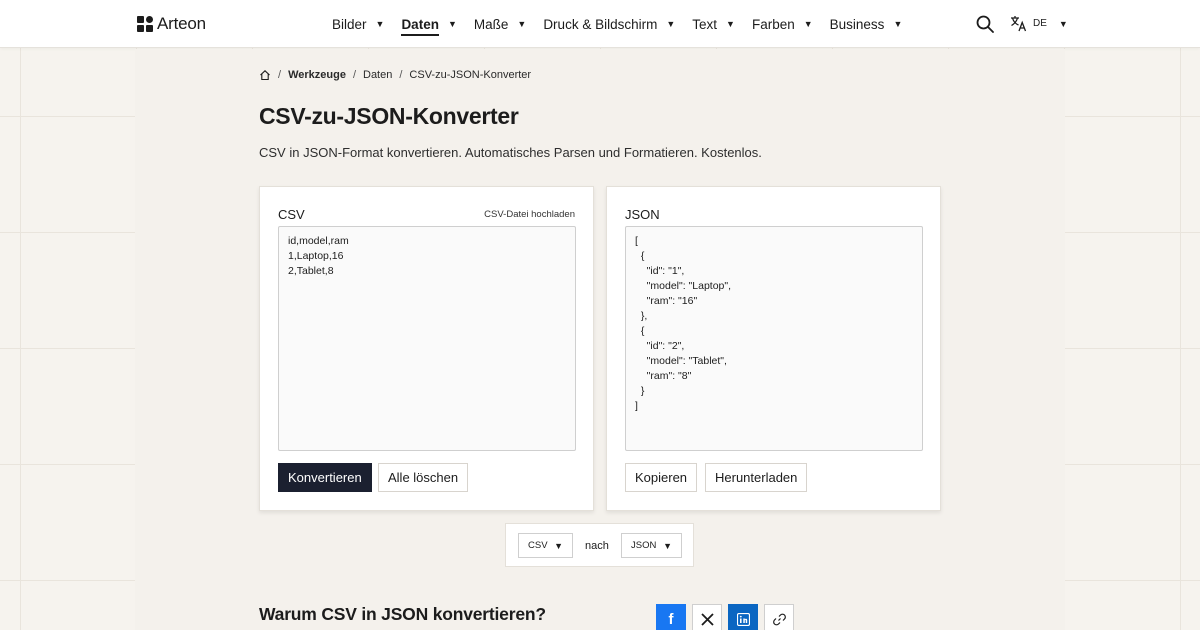 The width and height of the screenshot is (1200, 630). What do you see at coordinates (427, 338) in the screenshot?
I see `csv-input-textarea: id,model,ram 1,Laptop,16 2,Tablet,8` at bounding box center [427, 338].